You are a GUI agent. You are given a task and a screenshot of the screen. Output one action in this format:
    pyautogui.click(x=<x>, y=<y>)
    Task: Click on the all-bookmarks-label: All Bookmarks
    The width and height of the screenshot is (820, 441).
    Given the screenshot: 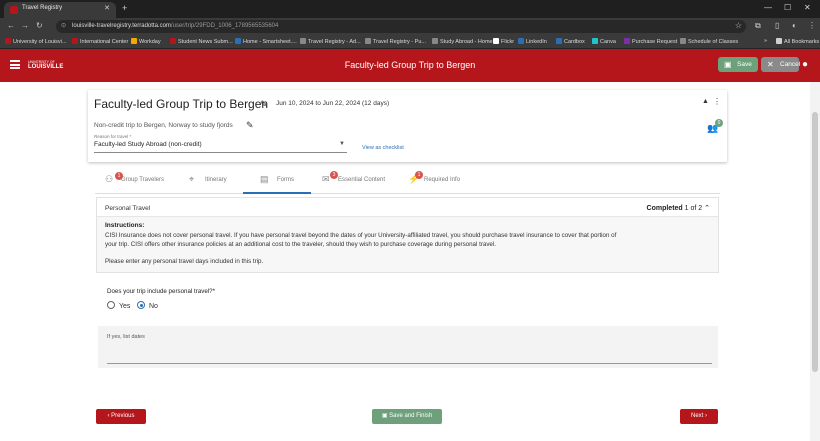 What is the action you would take?
    pyautogui.click(x=802, y=42)
    